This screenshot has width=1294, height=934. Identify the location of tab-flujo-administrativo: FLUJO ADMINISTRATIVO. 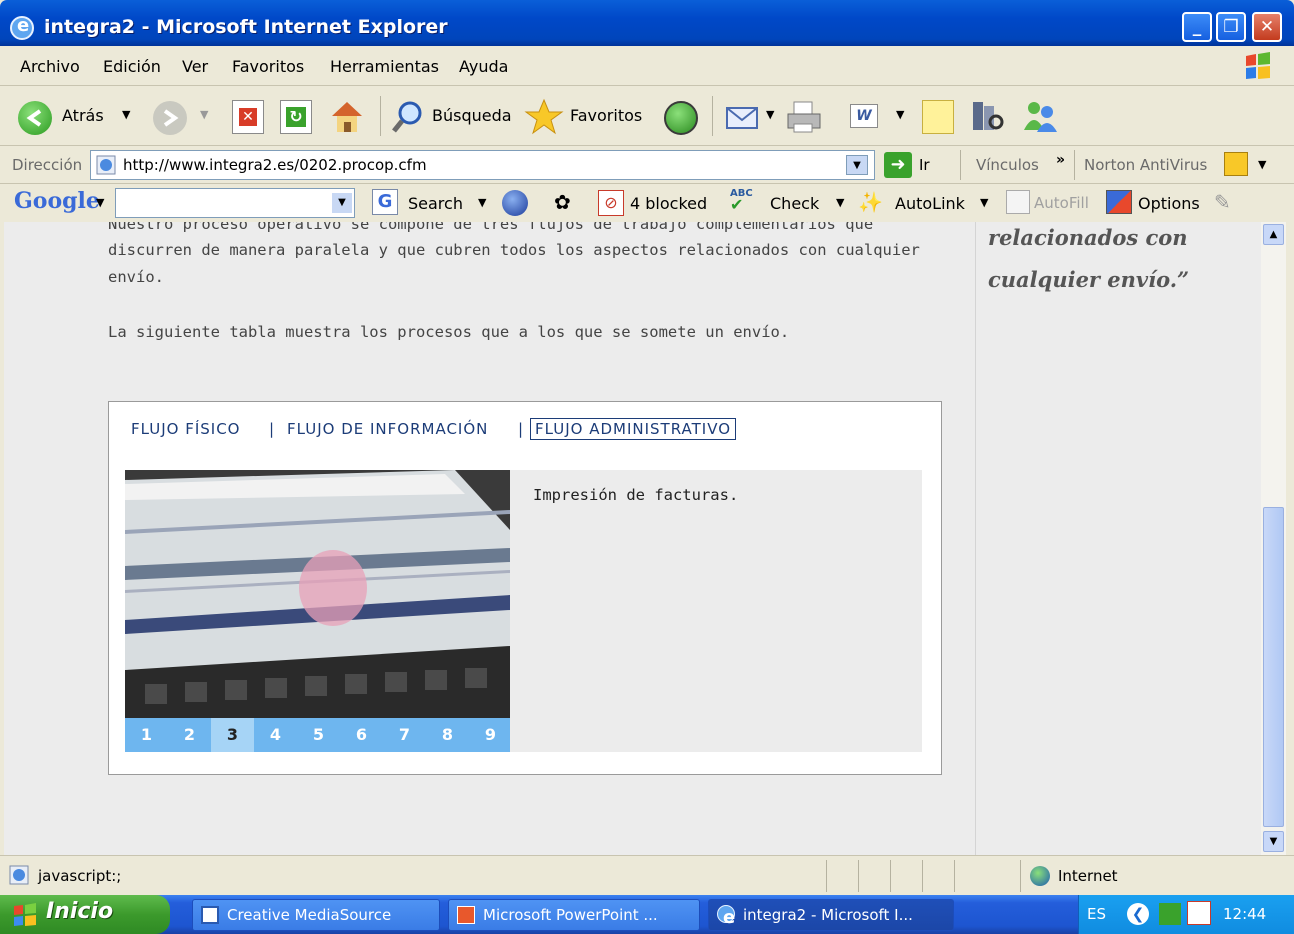
(633, 429).